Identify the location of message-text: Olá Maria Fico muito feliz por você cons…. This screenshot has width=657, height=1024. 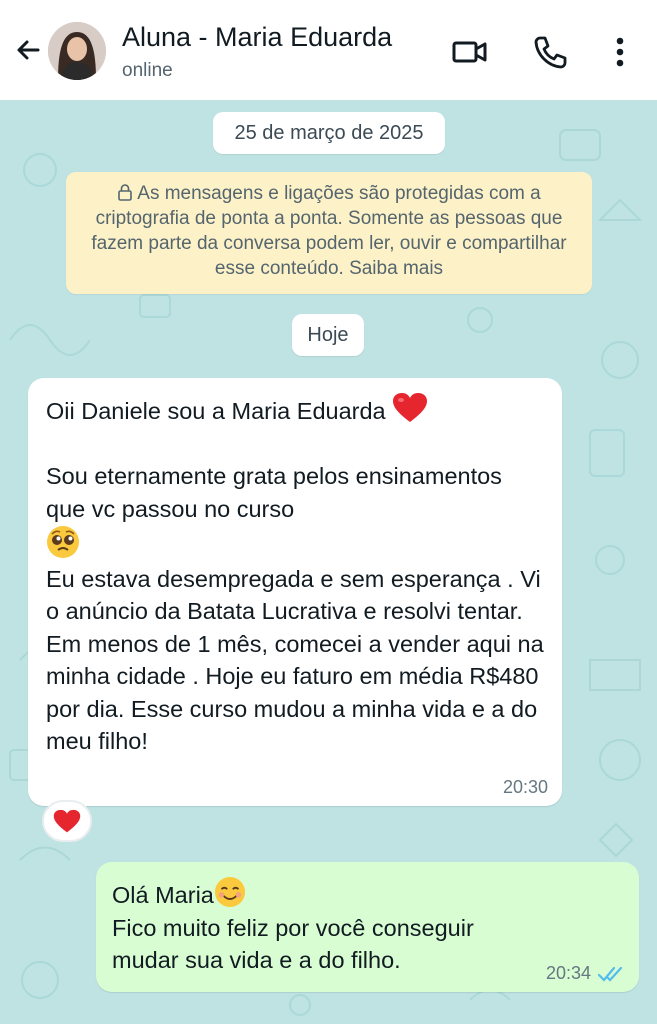
(367, 926).